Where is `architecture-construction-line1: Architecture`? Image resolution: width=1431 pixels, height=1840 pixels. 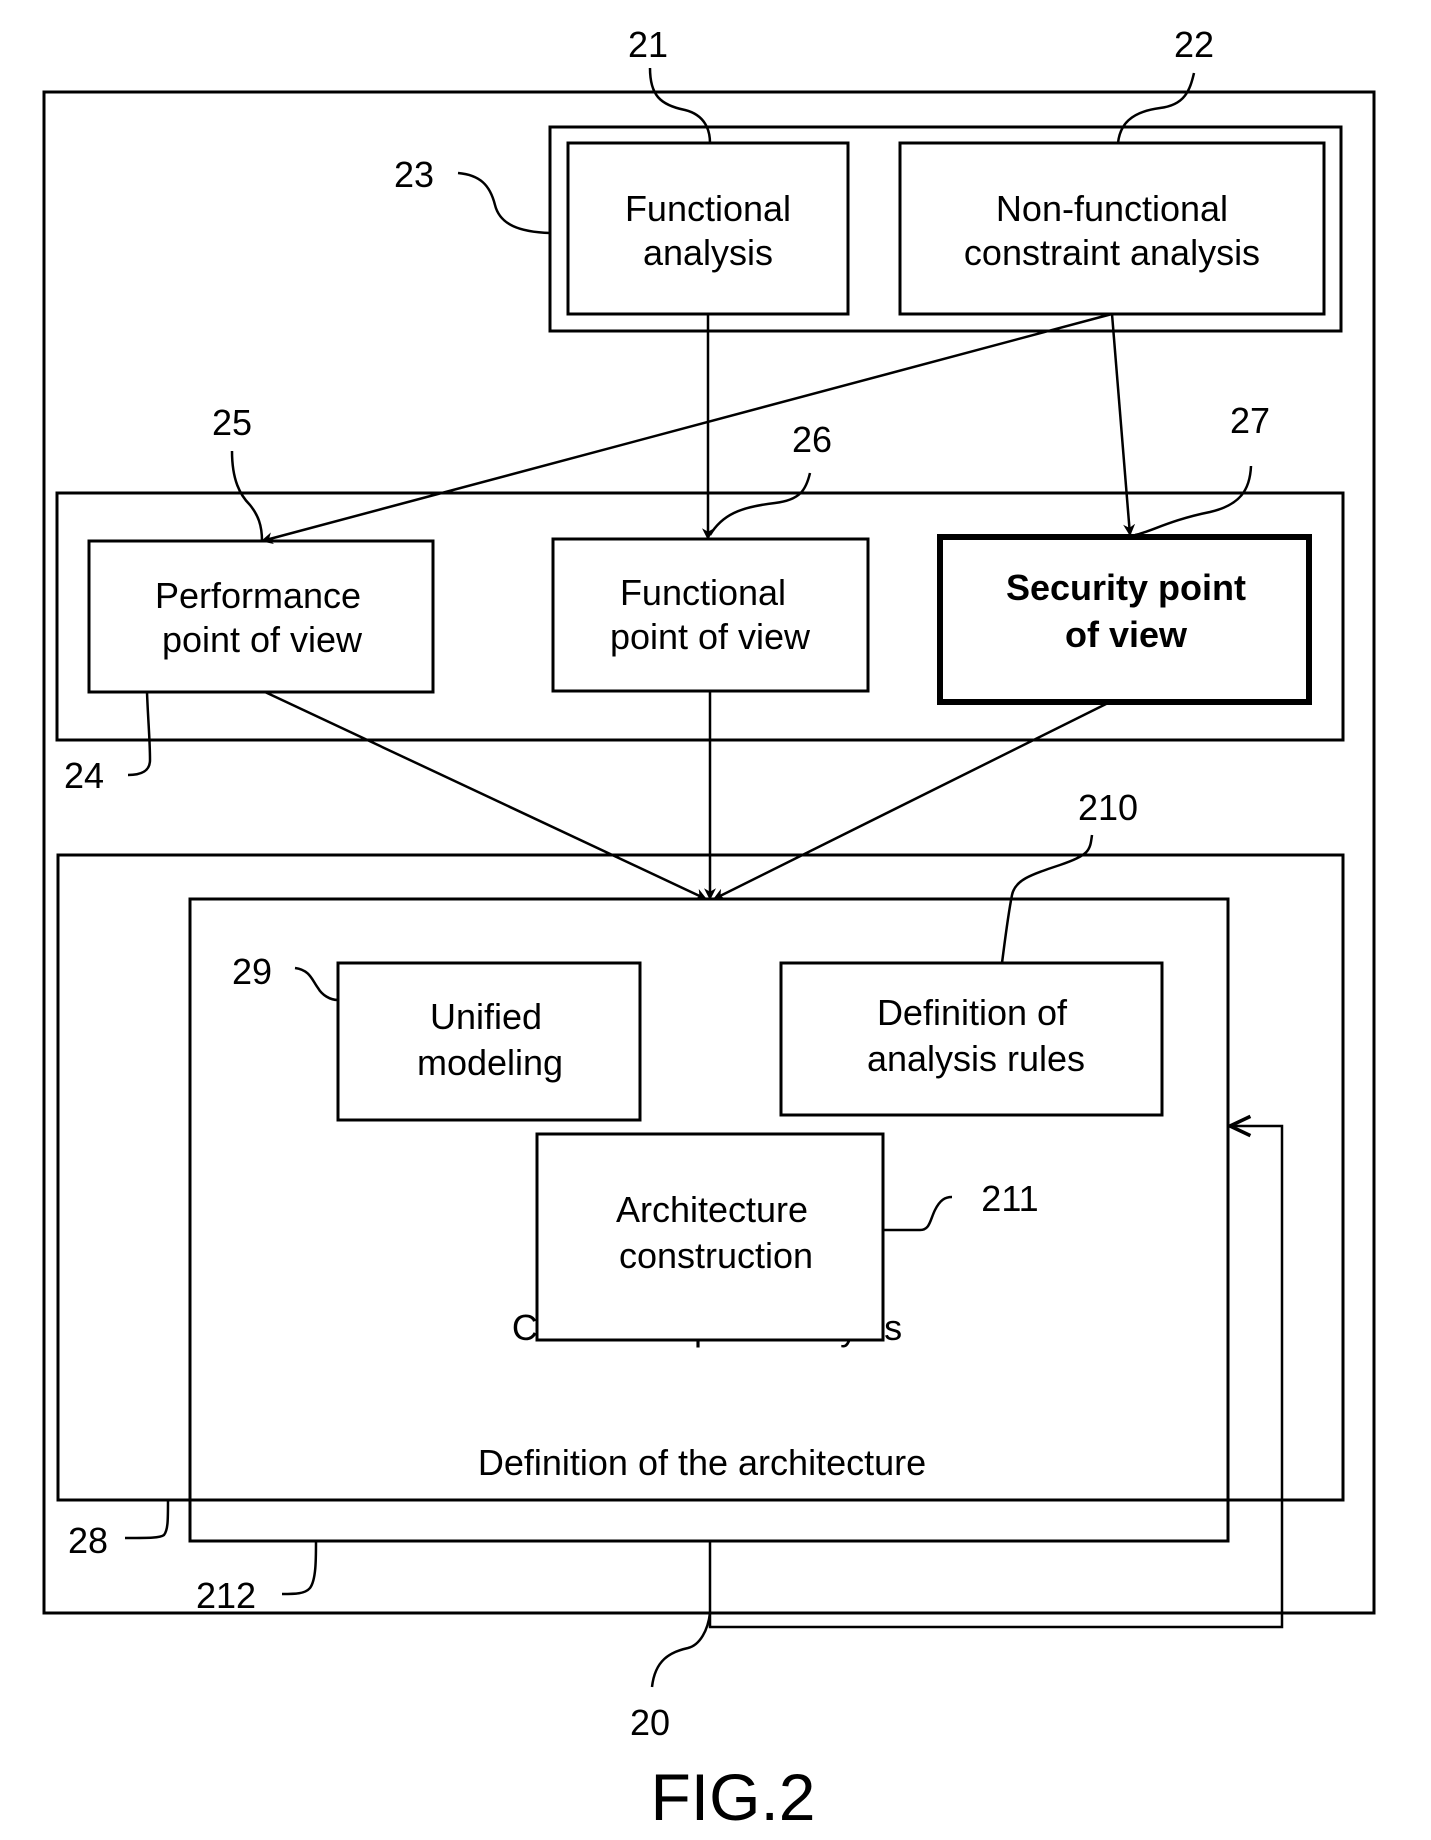 architecture-construction-line1: Architecture is located at coordinates (712, 1209).